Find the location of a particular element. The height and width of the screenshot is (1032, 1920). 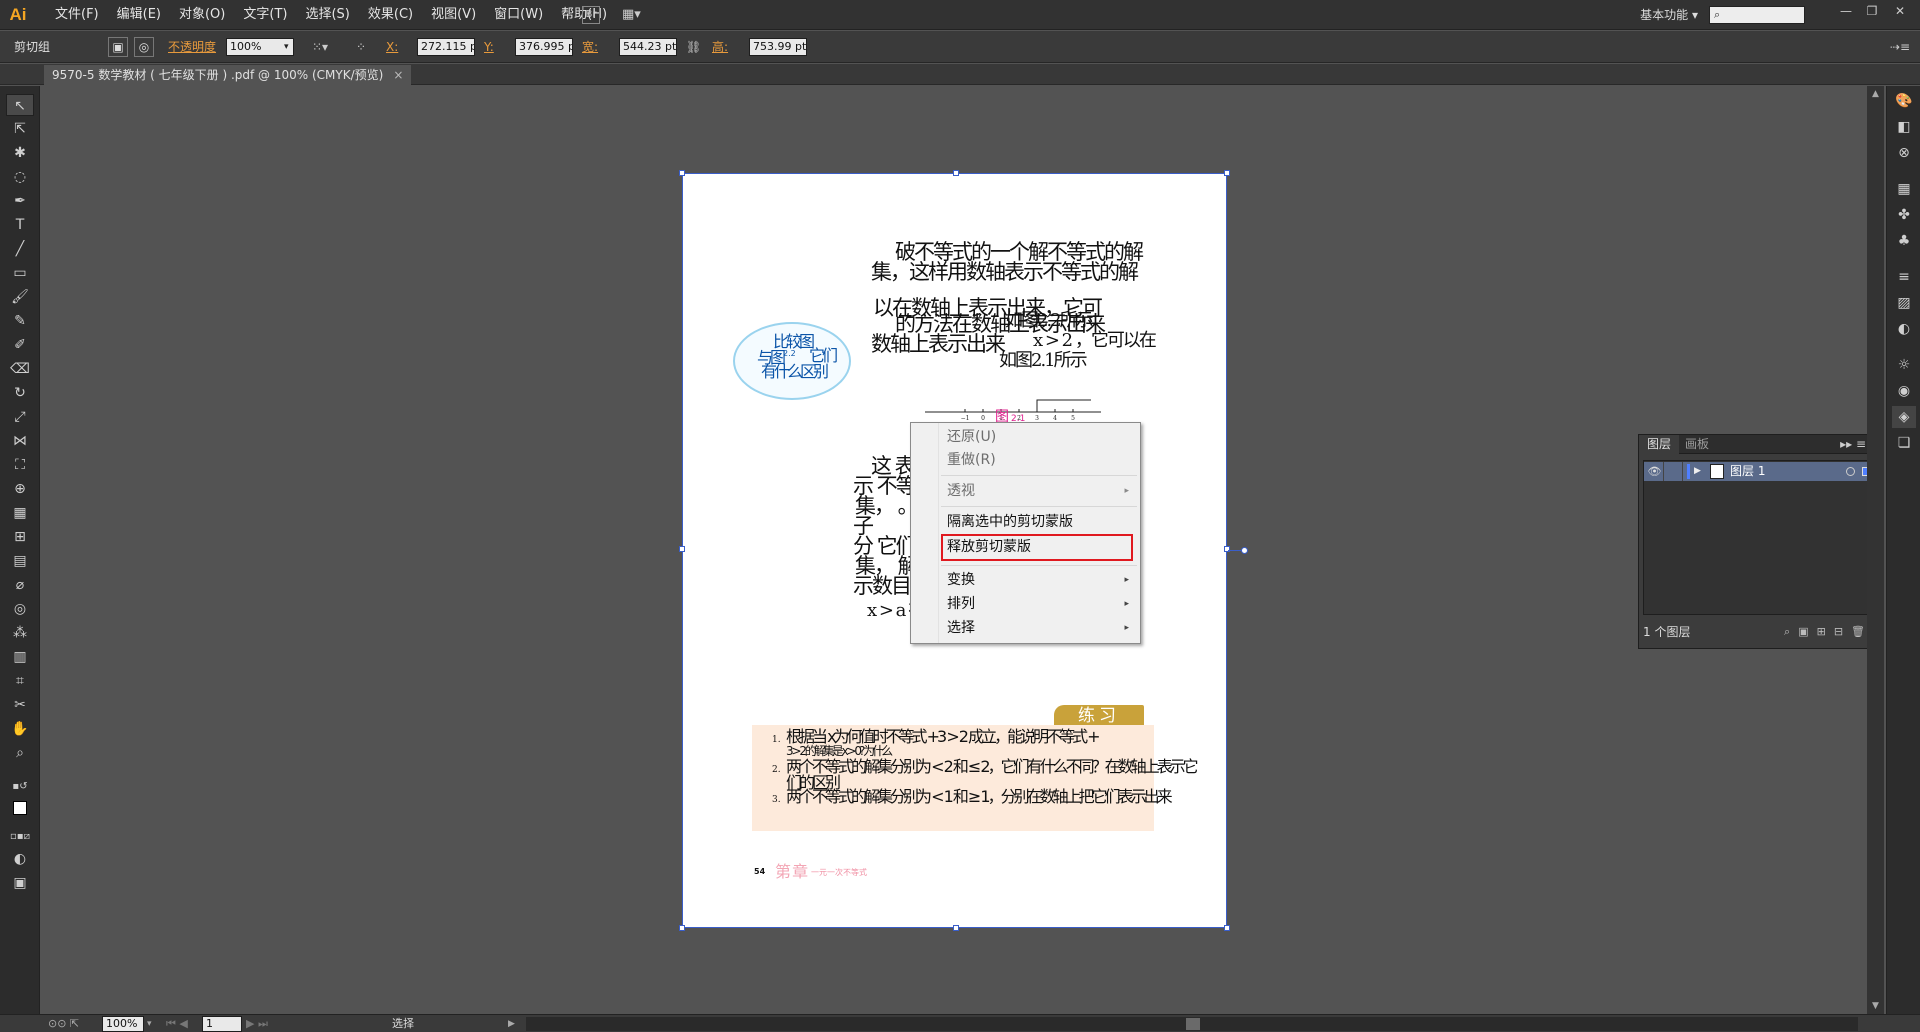

layers-panel-icon: ◈ is located at coordinates (1904, 417).